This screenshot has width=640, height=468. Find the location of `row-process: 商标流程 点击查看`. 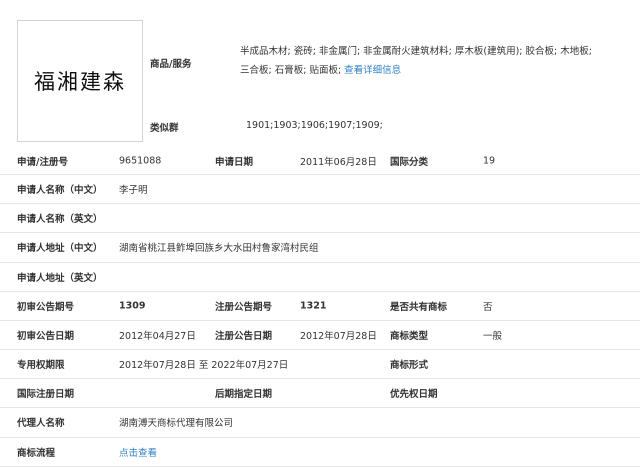

row-process: 商标流程 点击查看 is located at coordinates (320, 452).